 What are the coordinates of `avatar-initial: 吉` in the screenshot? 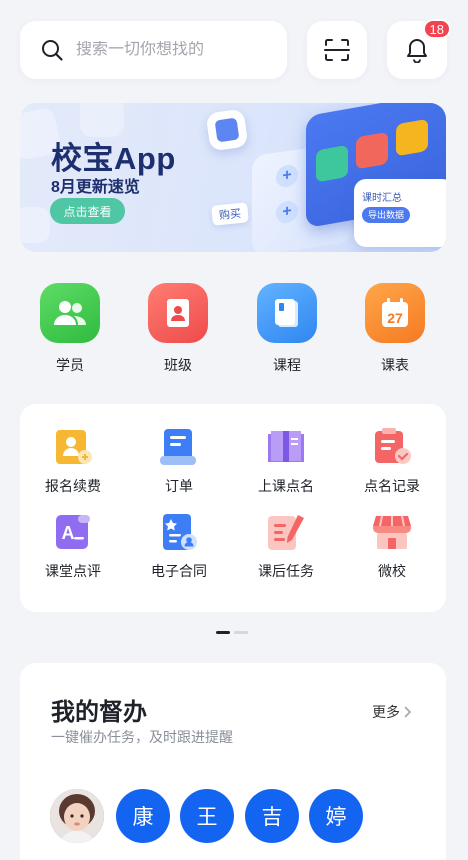 It's located at (272, 817).